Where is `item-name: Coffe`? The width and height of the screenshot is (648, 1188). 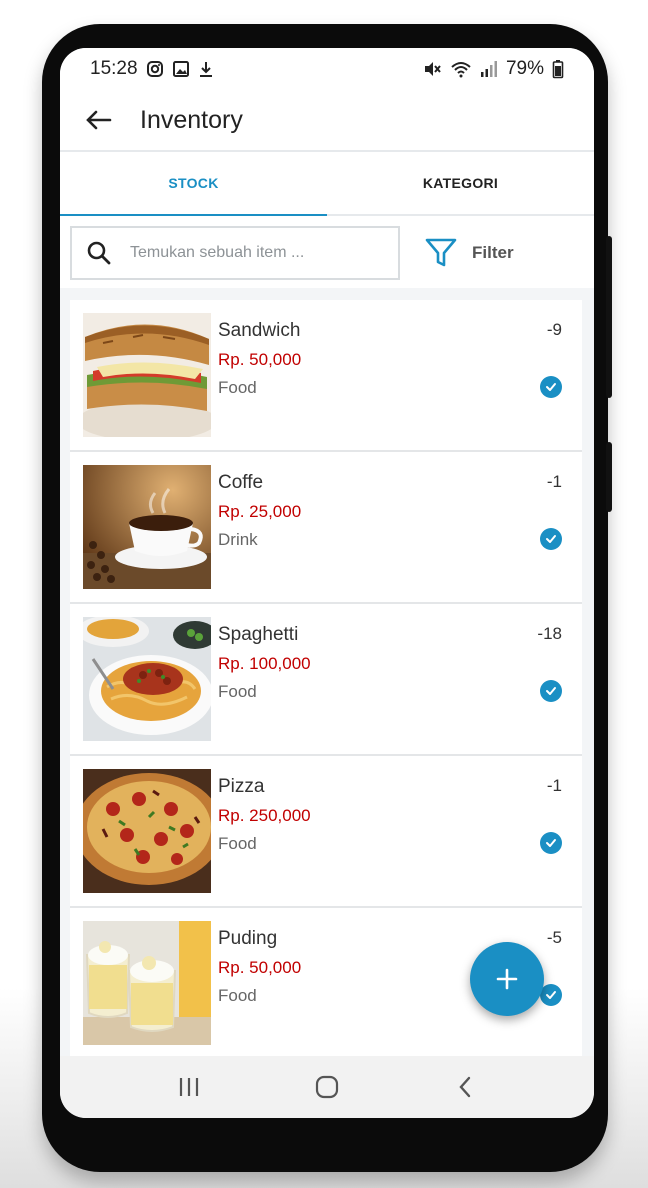 item-name: Coffe is located at coordinates (241, 482).